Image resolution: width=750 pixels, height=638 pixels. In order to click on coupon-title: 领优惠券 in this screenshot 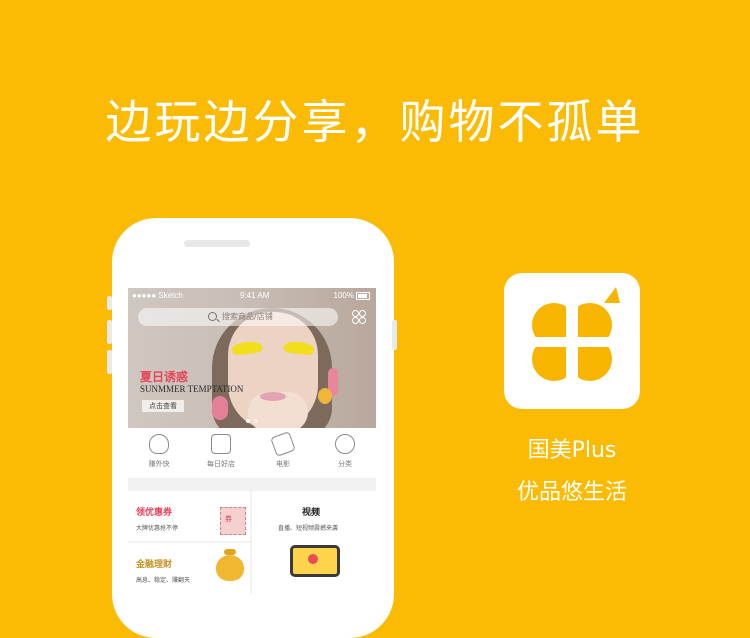, I will do `click(154, 513)`.